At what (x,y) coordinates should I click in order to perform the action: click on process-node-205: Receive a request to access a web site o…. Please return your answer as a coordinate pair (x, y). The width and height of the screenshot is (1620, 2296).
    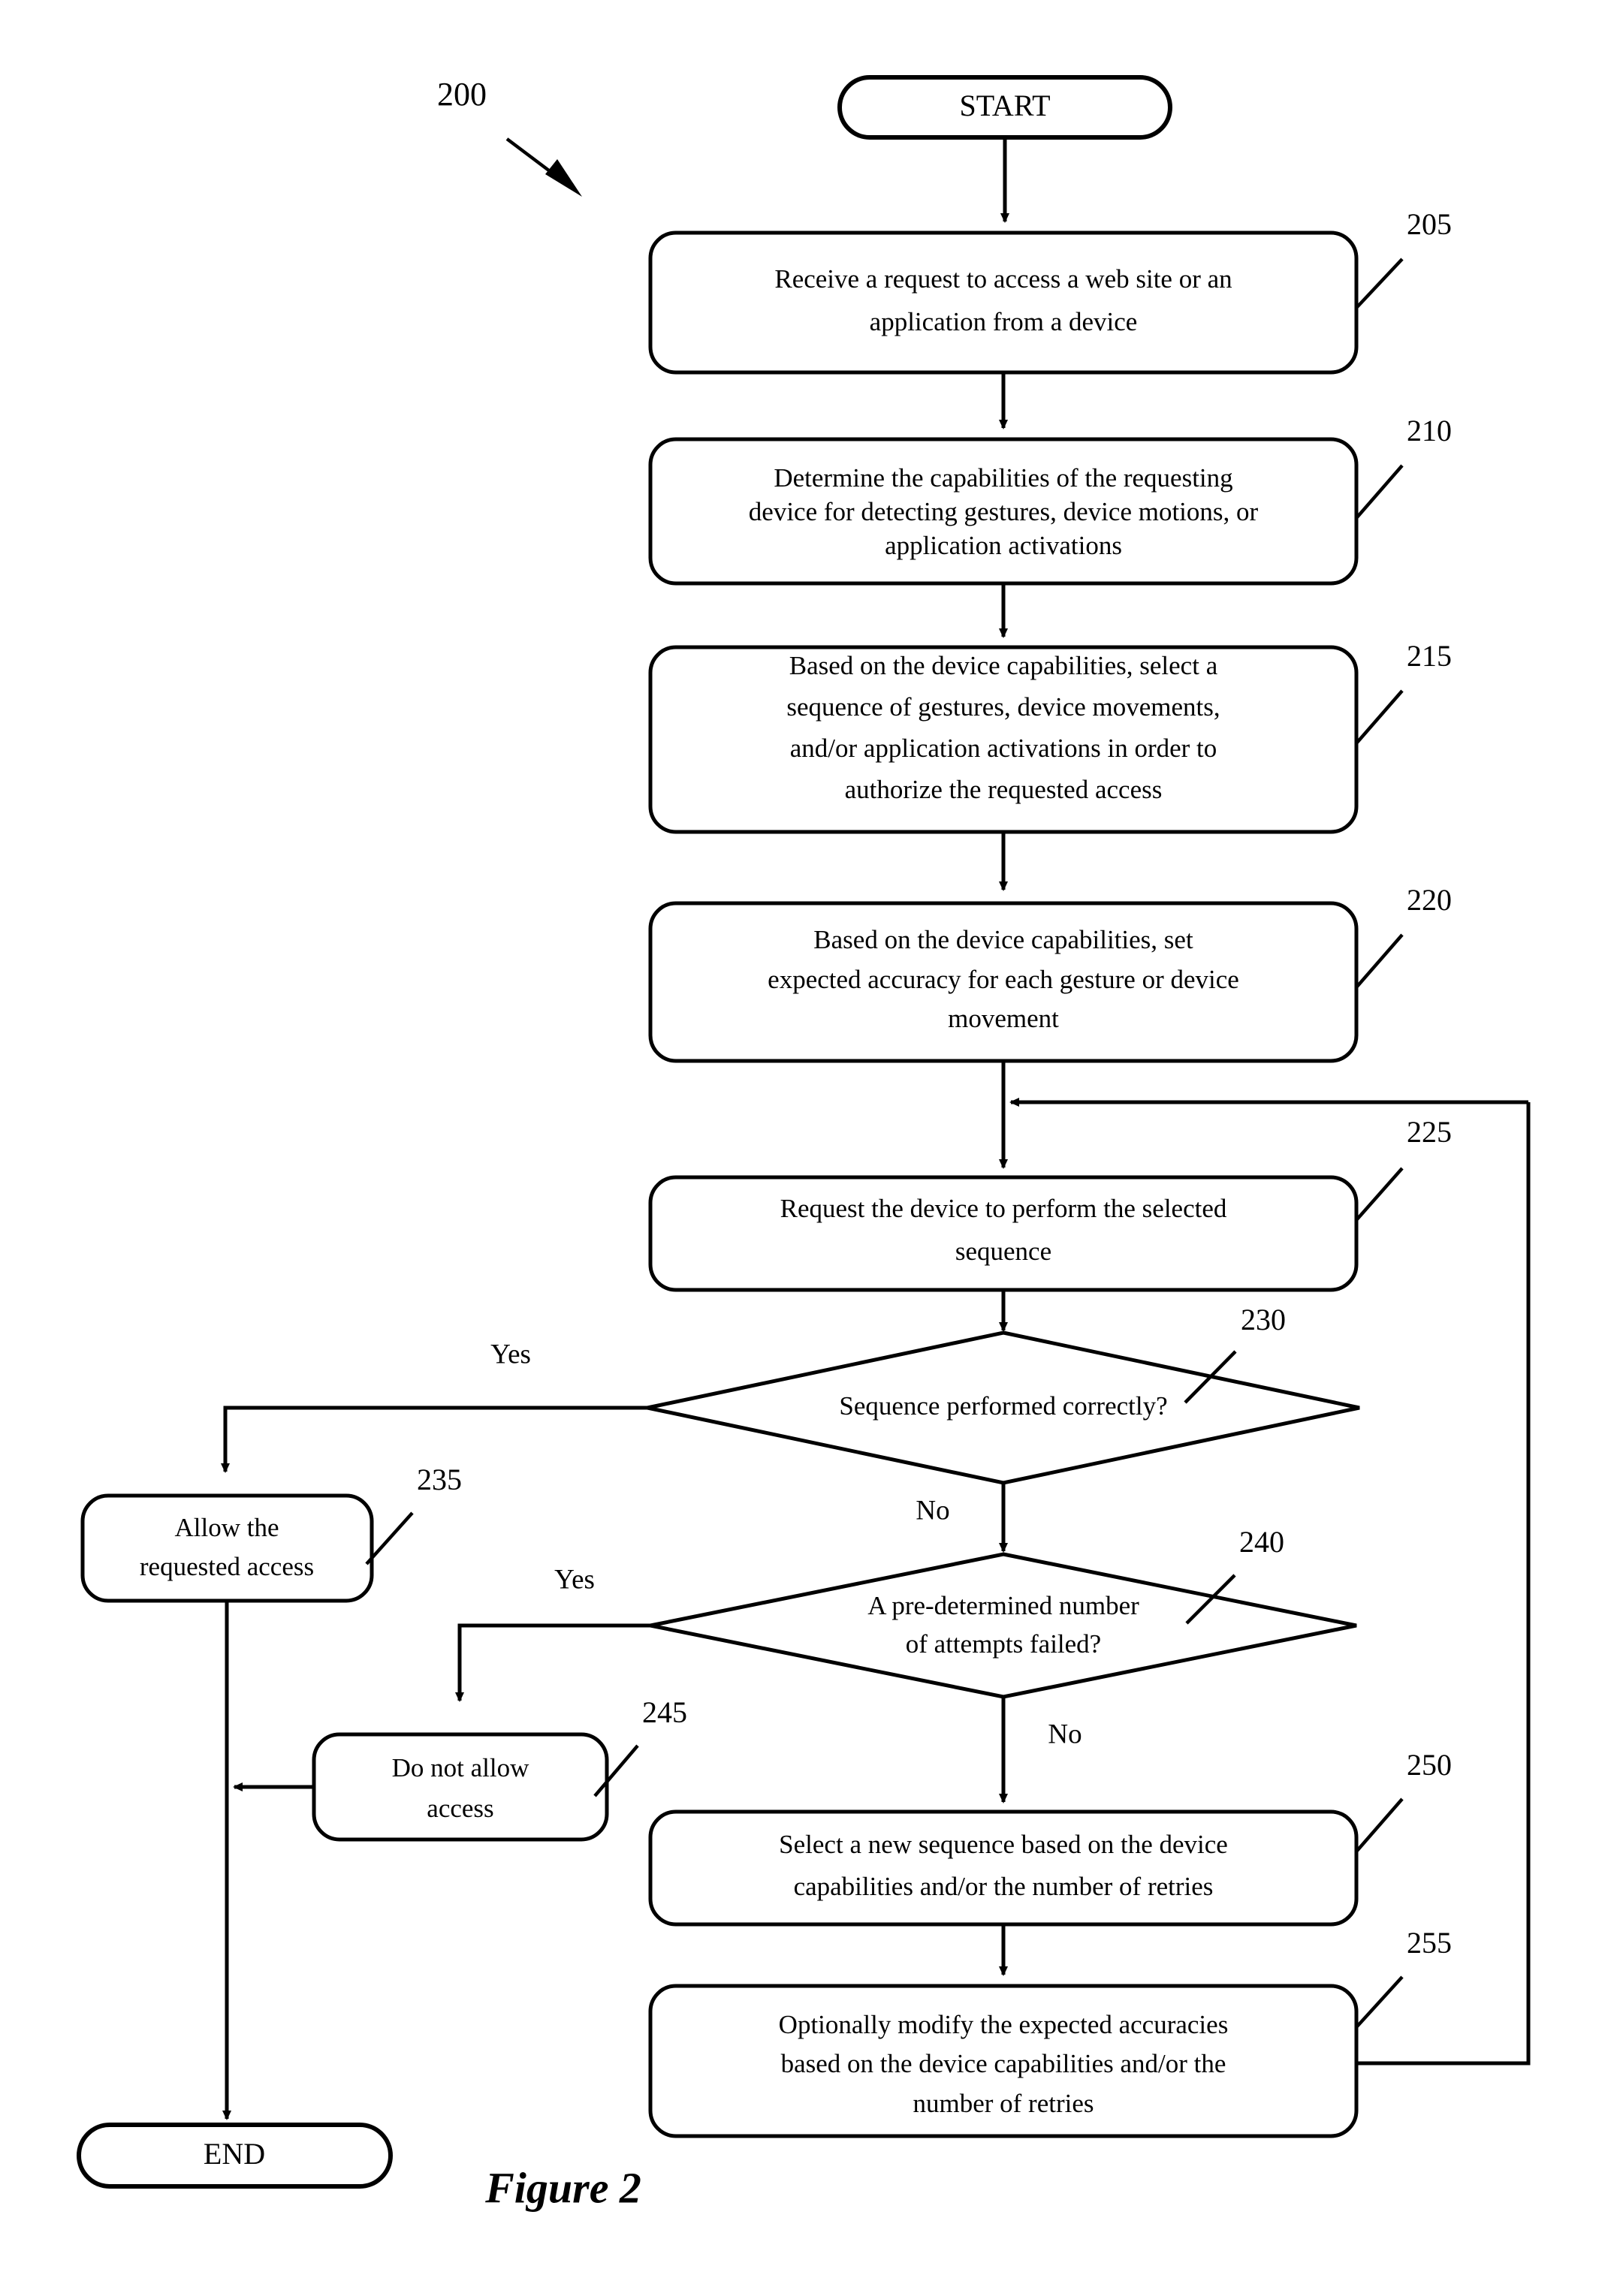
    Looking at the image, I should click on (1003, 303).